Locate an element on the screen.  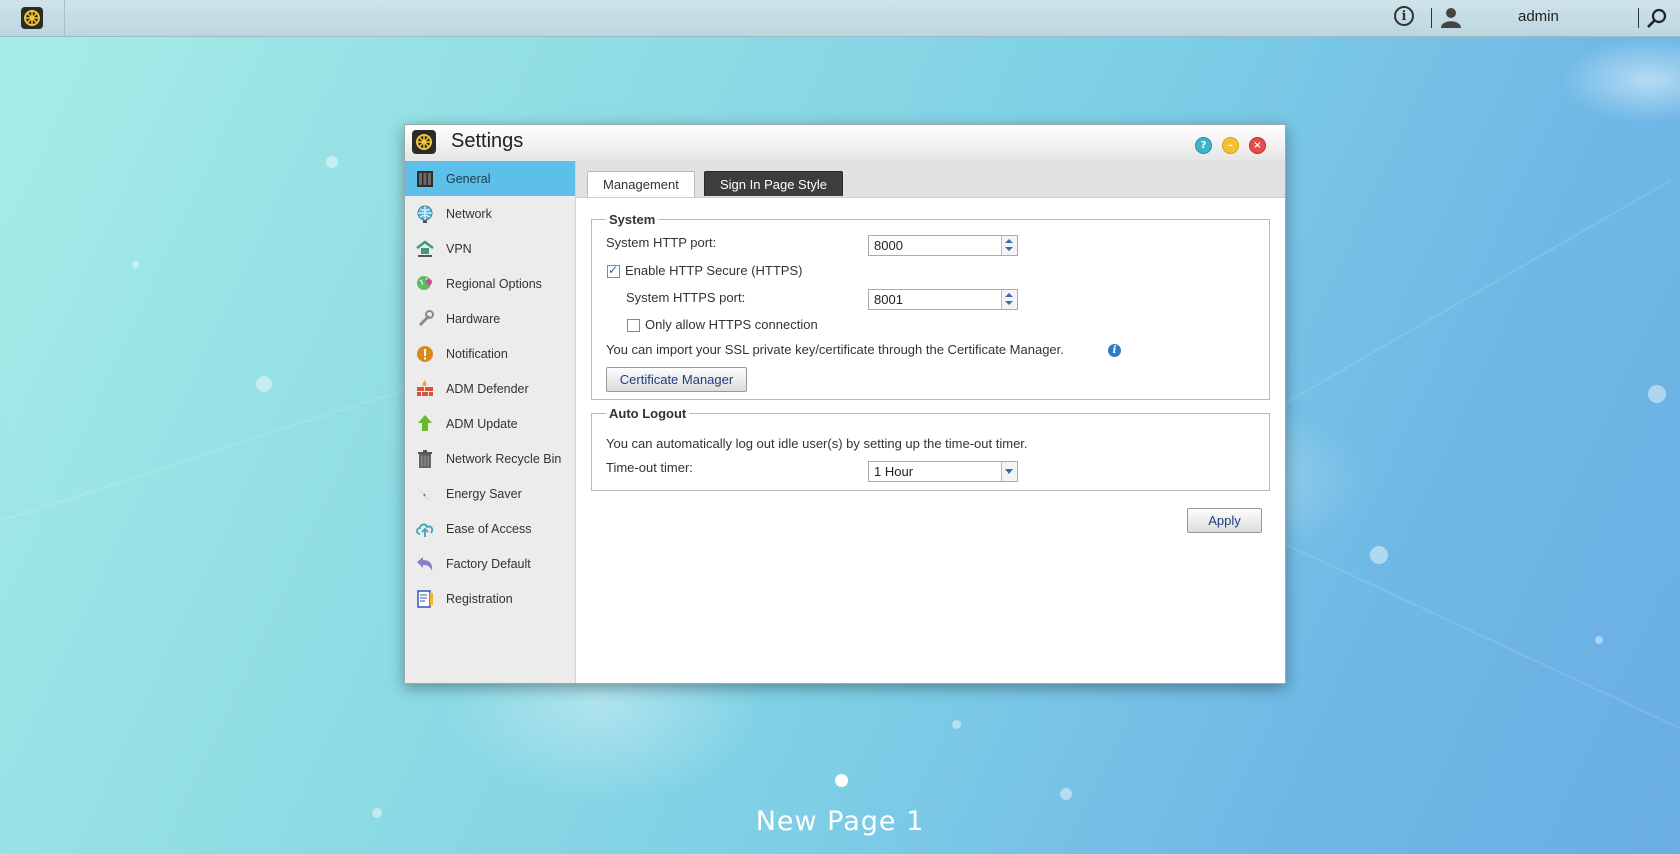
sidebar-item-network-recycle-bin: Network Recycle Bin is located at coordinates (490, 458).